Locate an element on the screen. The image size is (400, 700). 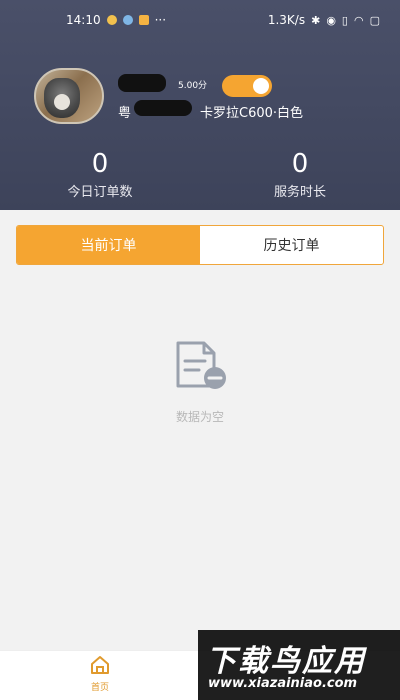
avatar-image is located at coordinates (62, 98).